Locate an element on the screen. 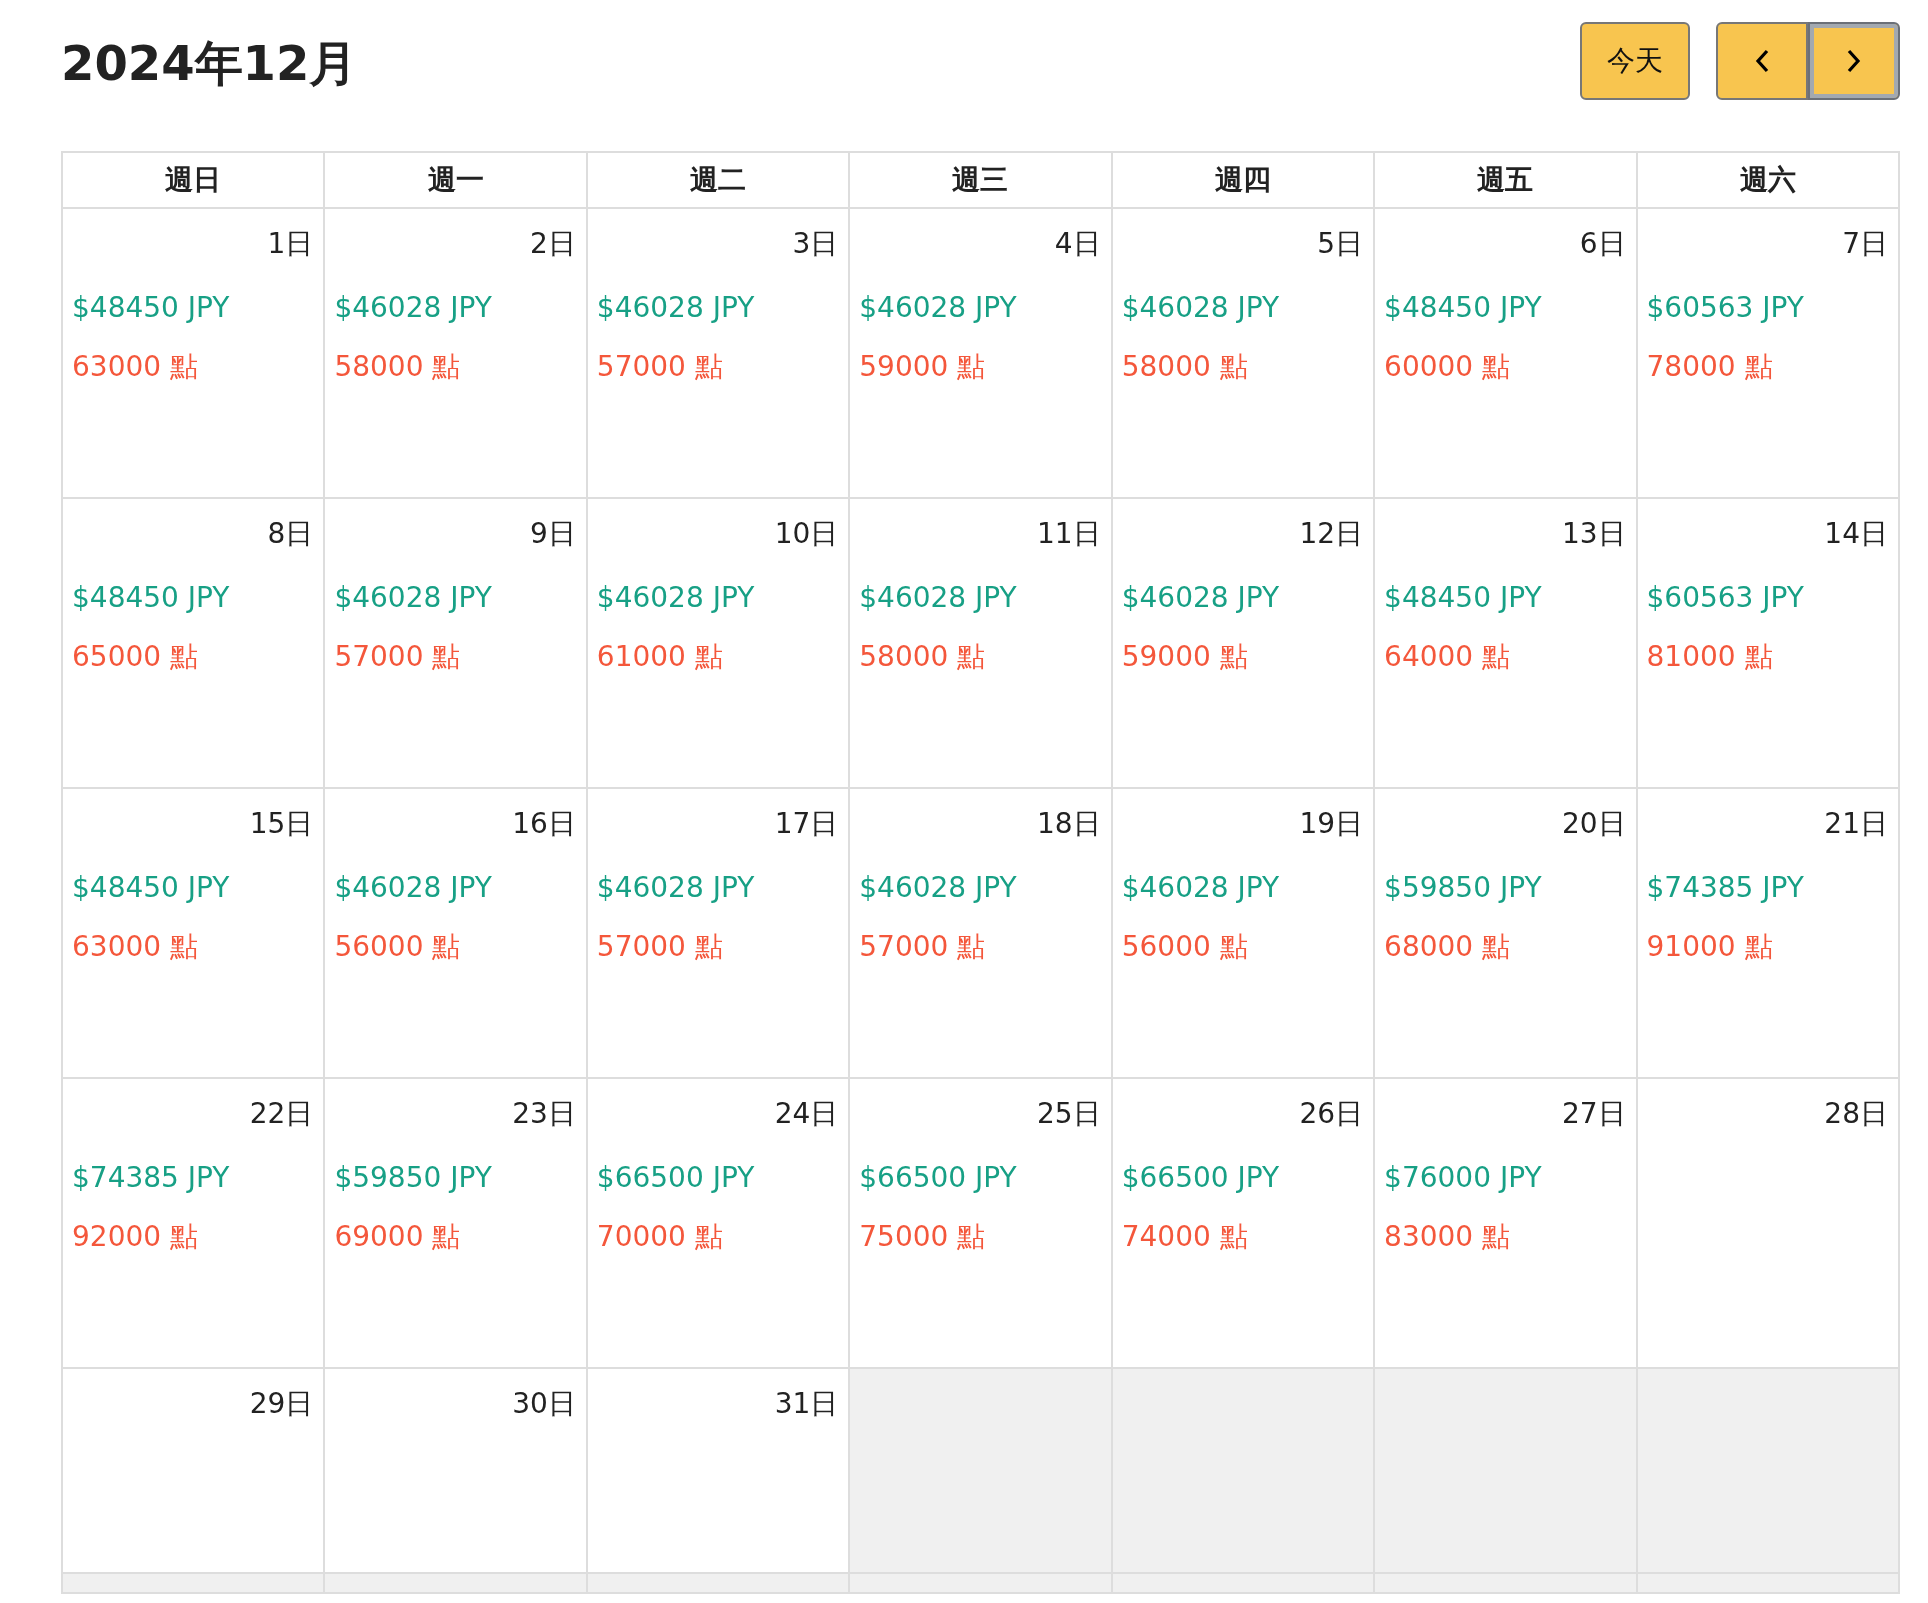  weekday-header: 週五 is located at coordinates (1505, 180).